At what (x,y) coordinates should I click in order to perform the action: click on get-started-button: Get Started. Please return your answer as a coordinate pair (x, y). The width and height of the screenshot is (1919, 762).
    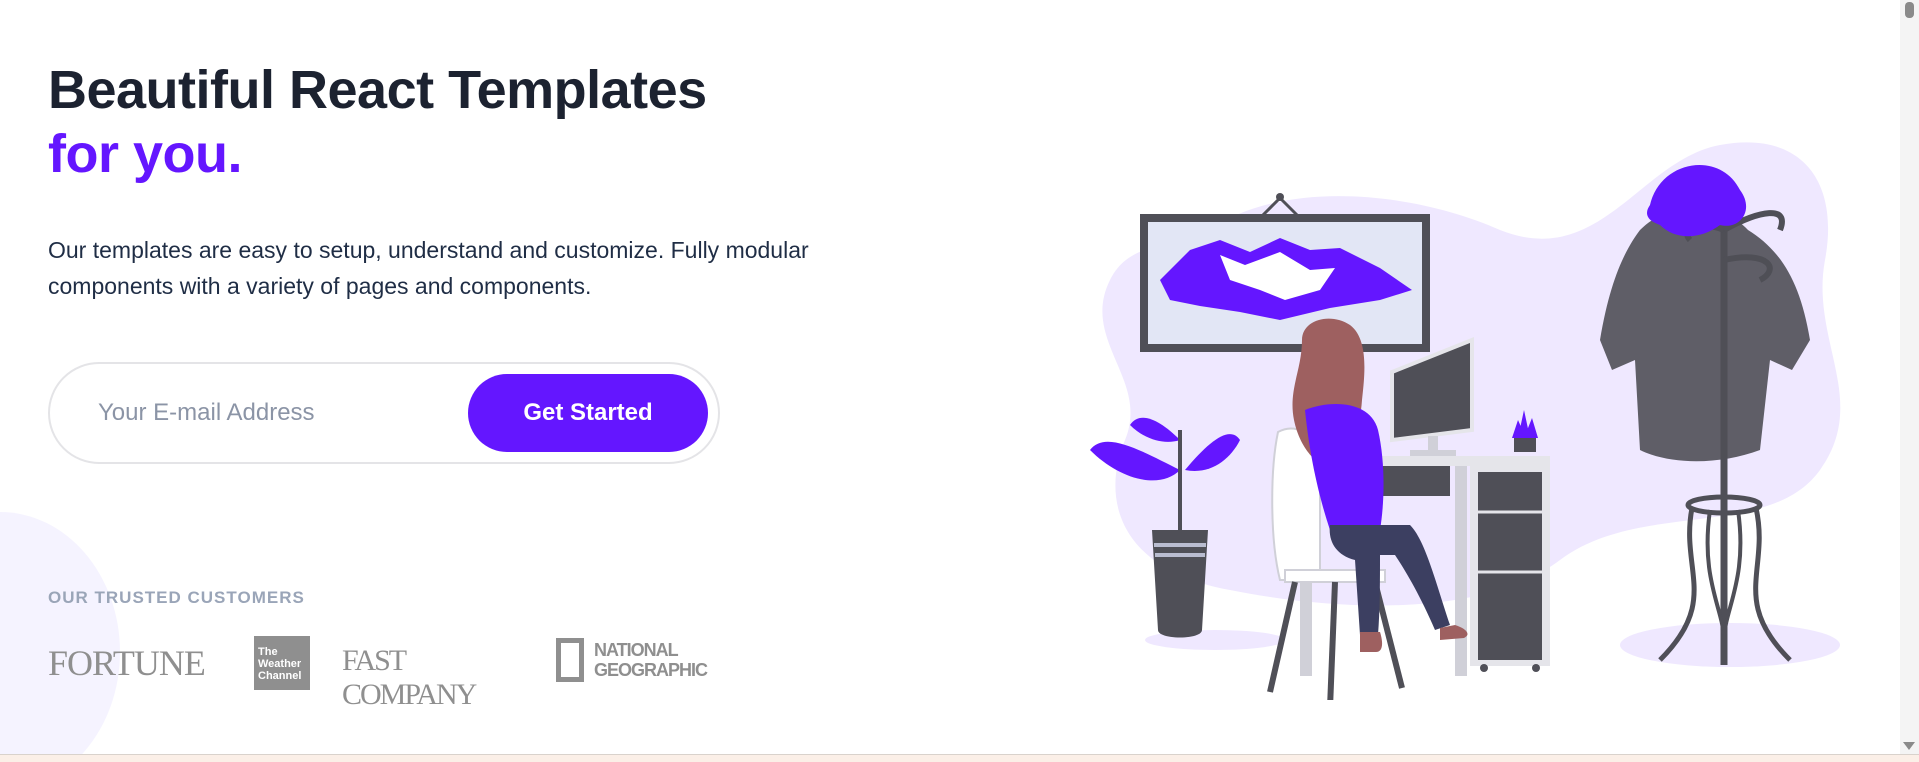
    Looking at the image, I should click on (588, 413).